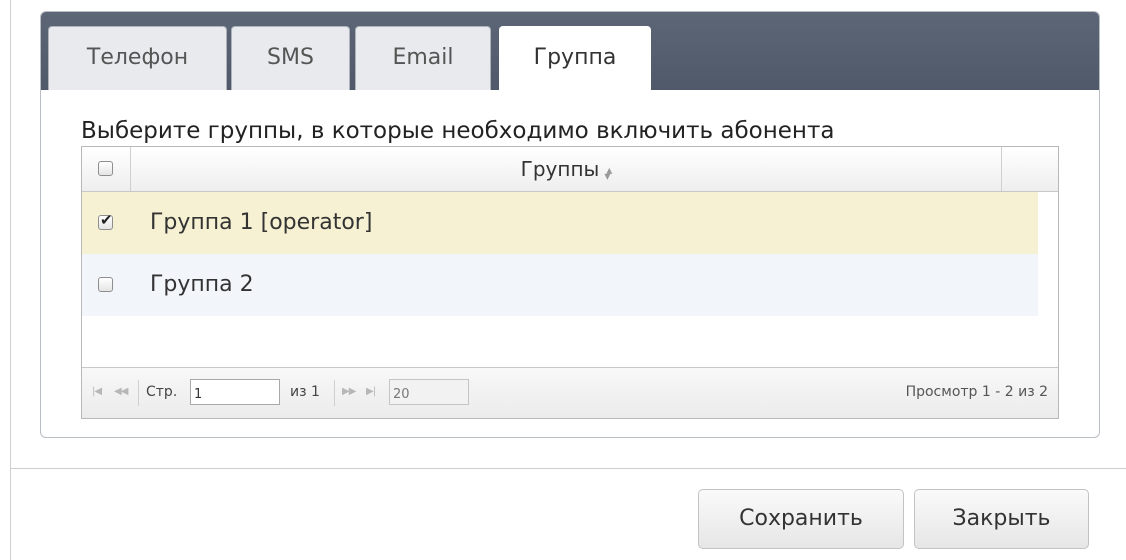 The height and width of the screenshot is (560, 1126). What do you see at coordinates (290, 58) in the screenshot?
I see `tab-sms: SMS` at bounding box center [290, 58].